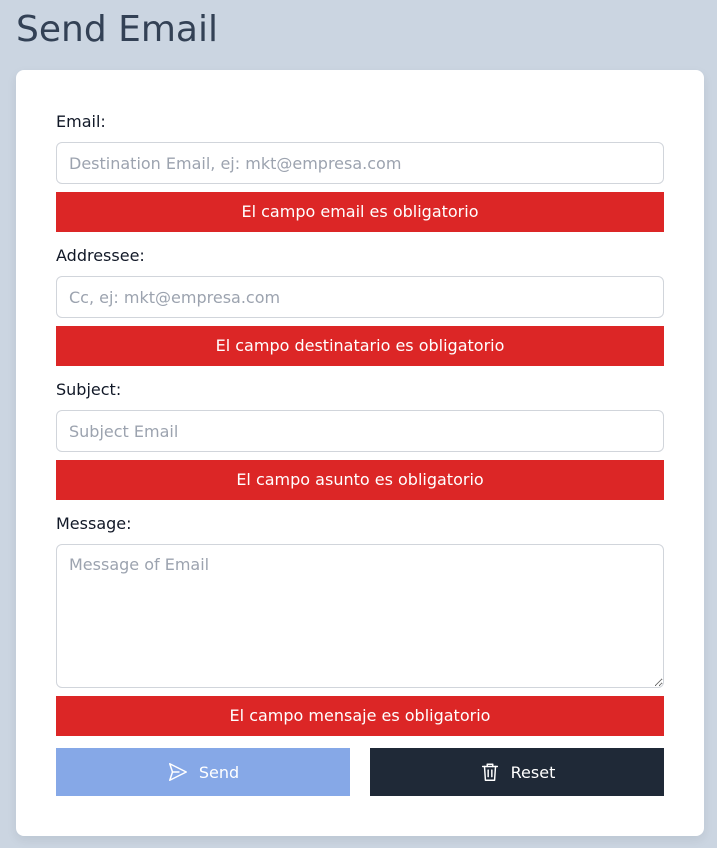 The height and width of the screenshot is (848, 717). I want to click on paper-plane-icon, so click(178, 772).